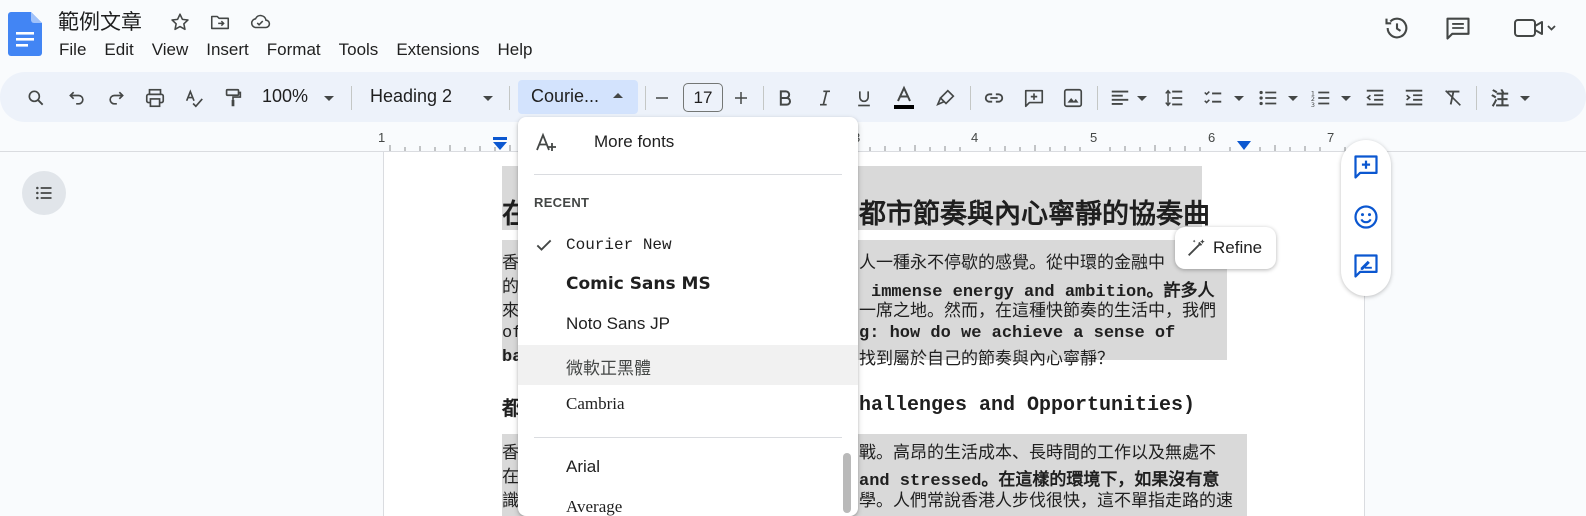 The image size is (1586, 516). Describe the element at coordinates (688, 365) in the screenshot. I see `font-option-microsoft-jhenghei: 微軟正黑體` at that location.